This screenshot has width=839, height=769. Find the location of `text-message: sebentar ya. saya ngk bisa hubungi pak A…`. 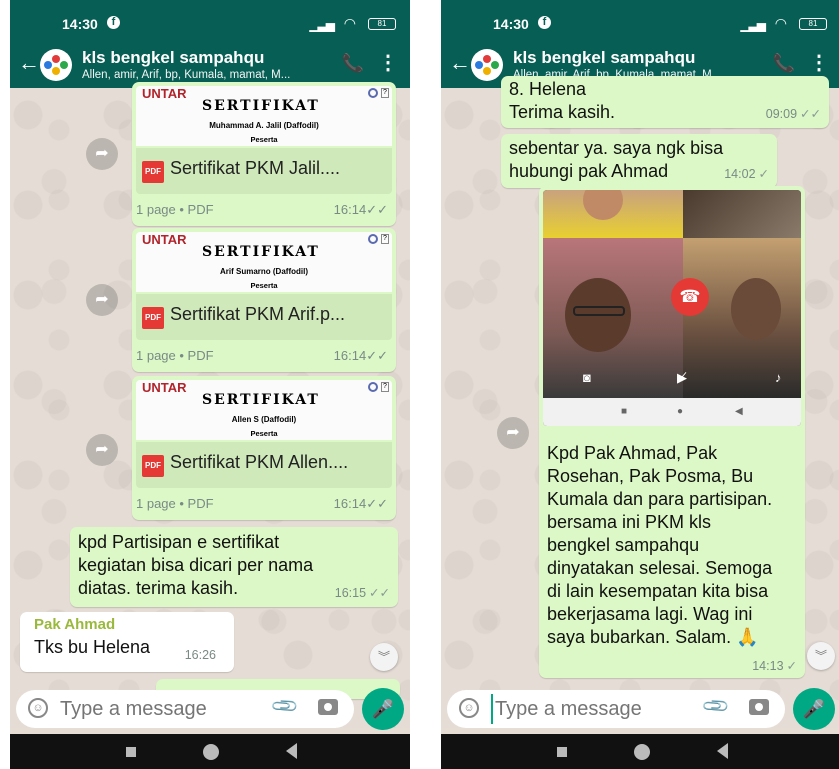

text-message: sebentar ya. saya ngk bisa hubungi pak A… is located at coordinates (639, 161).